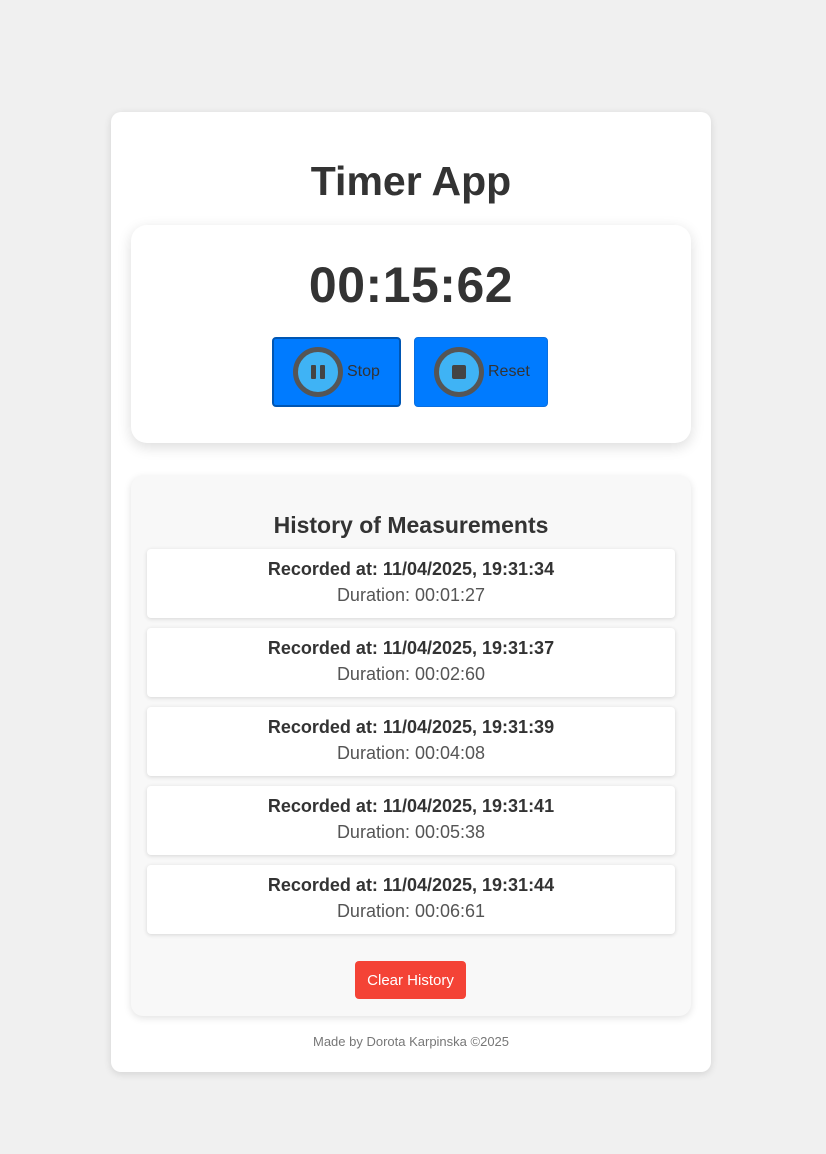 The height and width of the screenshot is (1154, 826). I want to click on reset-button: Reset, so click(481, 372).